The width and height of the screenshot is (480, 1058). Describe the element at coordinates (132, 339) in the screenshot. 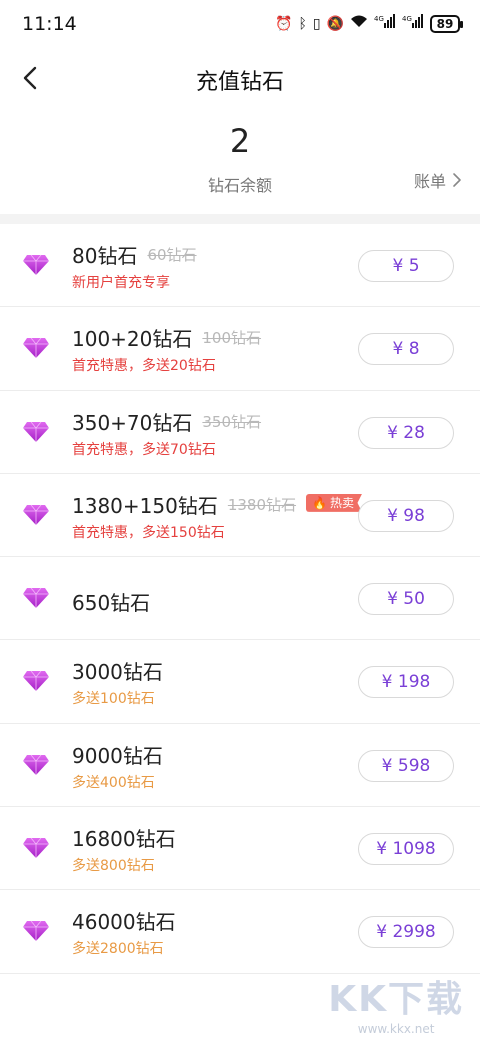

I see `package-name: 100+20钻石` at that location.